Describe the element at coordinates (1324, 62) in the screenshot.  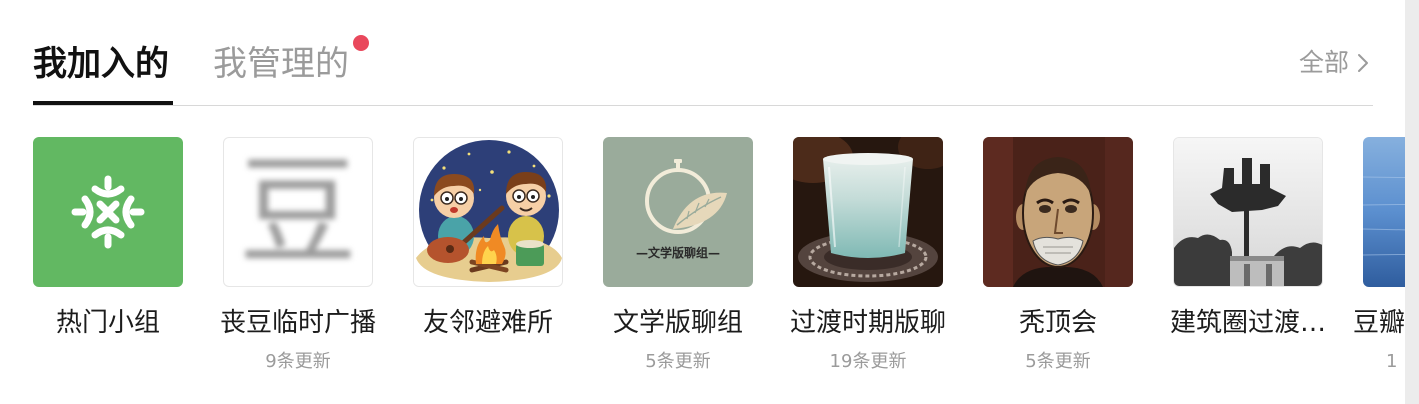
I see `view-all-label: 全部` at that location.